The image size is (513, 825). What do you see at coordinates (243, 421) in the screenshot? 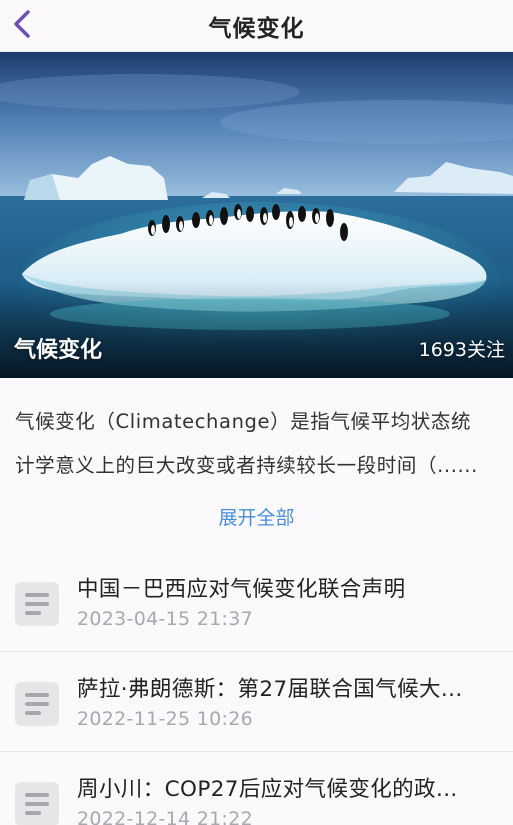
I see `description-line: 气候变化（Climatechange）是指气候平均状态统` at bounding box center [243, 421].